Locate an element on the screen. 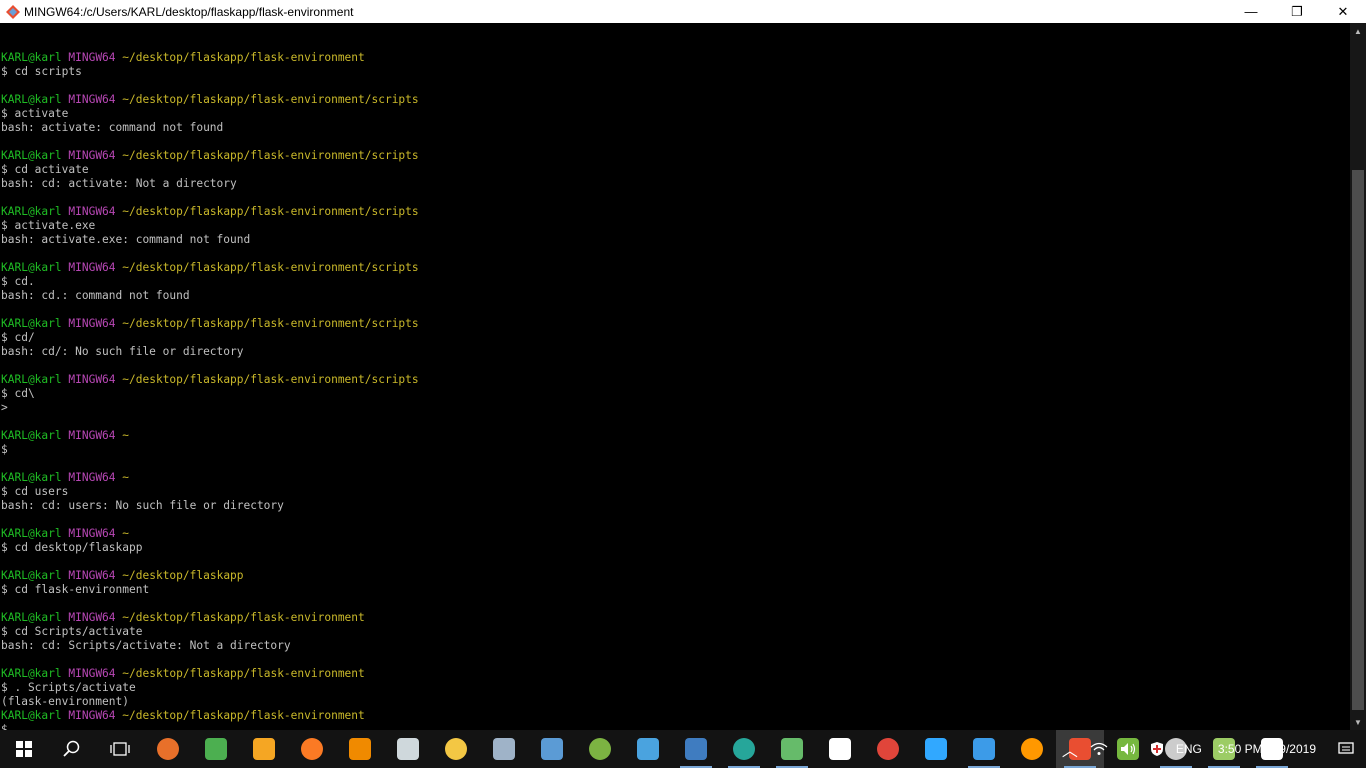  scanner-icon is located at coordinates (408, 749).